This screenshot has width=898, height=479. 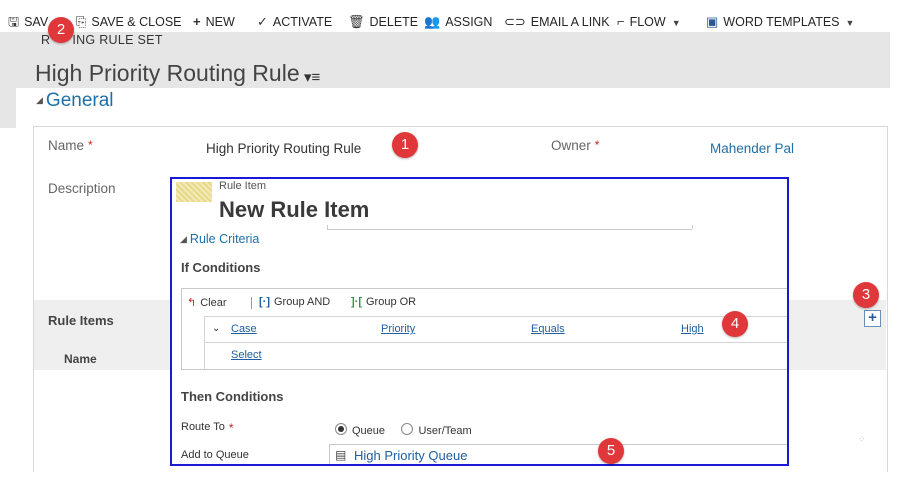 What do you see at coordinates (862, 439) in the screenshot?
I see `resize-mark: ⁘` at bounding box center [862, 439].